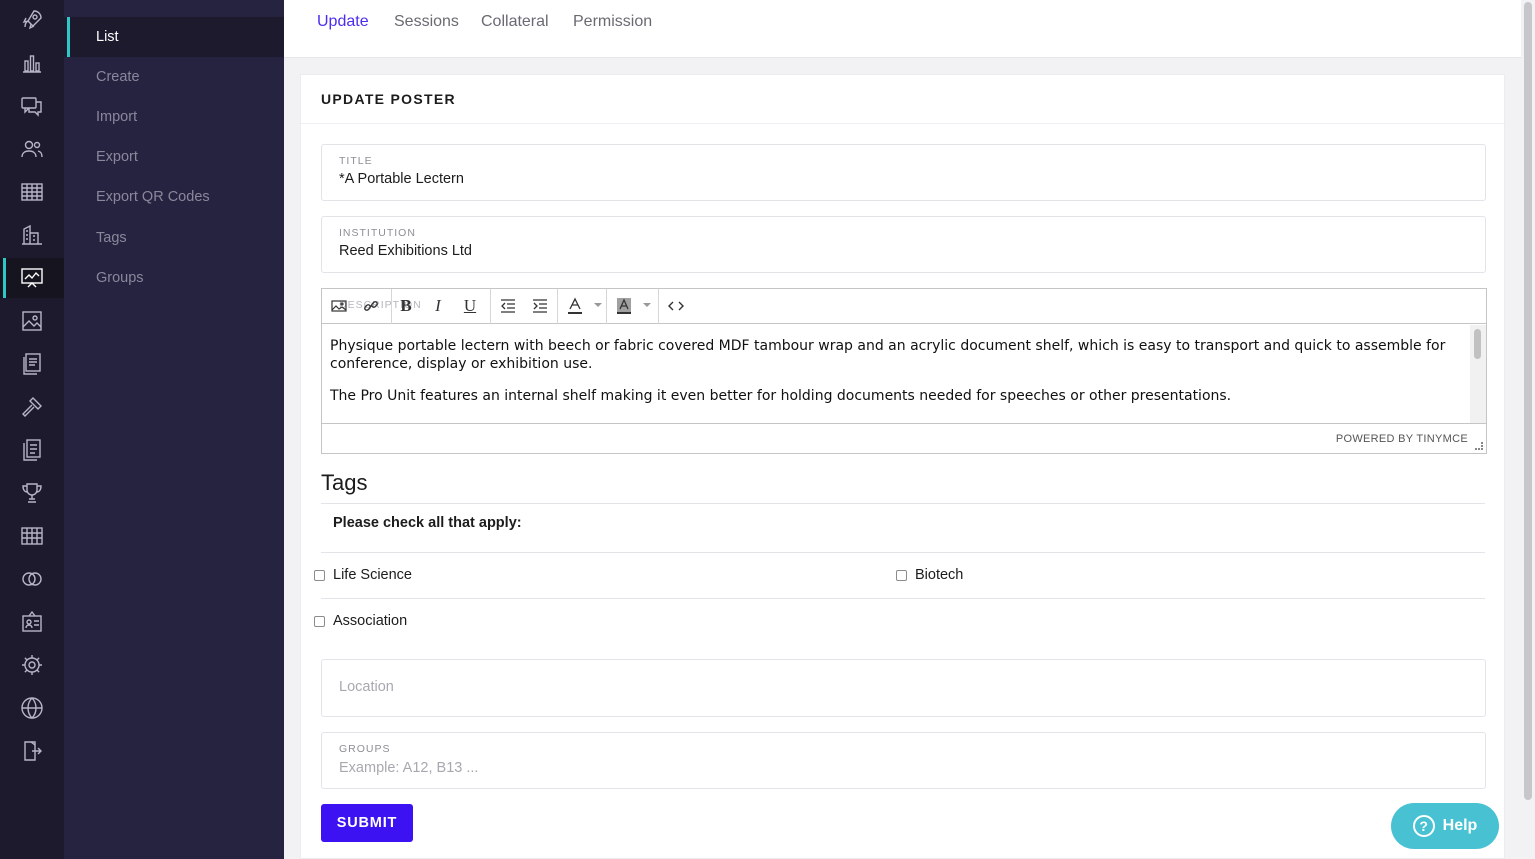 The image size is (1535, 859). I want to click on rail-awards, so click(32, 493).